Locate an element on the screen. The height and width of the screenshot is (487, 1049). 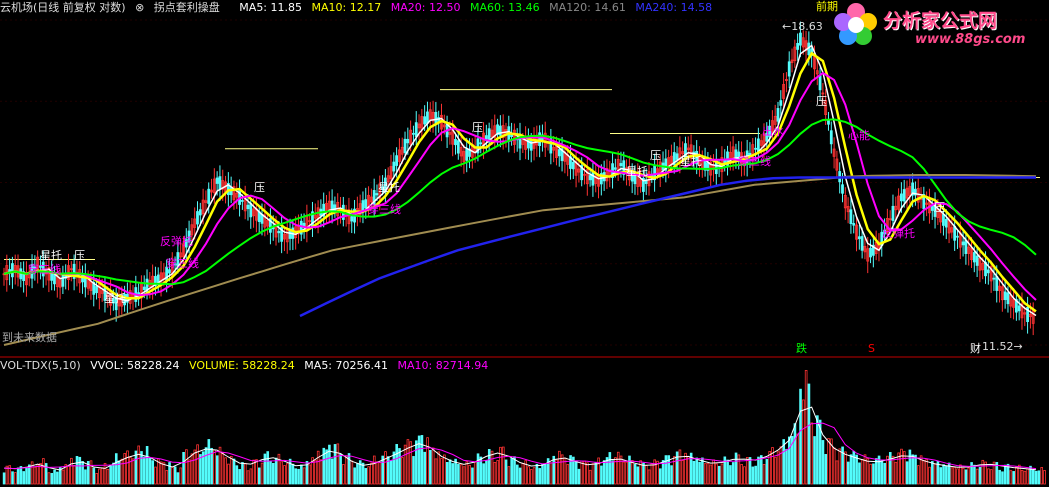
chart-title: 云机场(日线 前复权 对数) is located at coordinates (63, 7).